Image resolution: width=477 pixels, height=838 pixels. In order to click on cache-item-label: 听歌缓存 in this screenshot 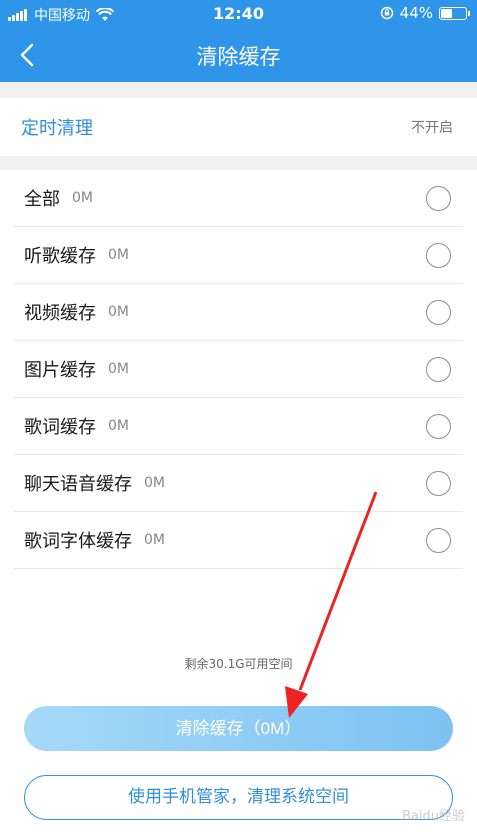, I will do `click(60, 256)`.